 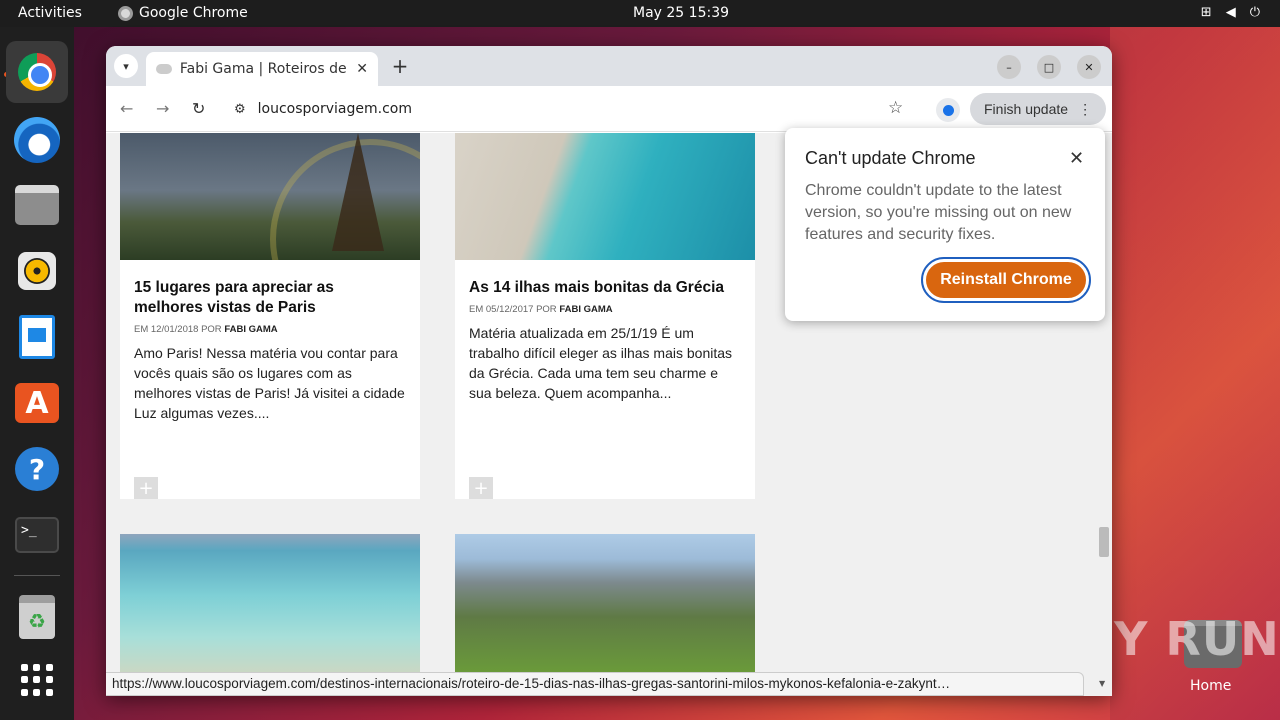 I want to click on dock-chrome, so click(x=37, y=72).